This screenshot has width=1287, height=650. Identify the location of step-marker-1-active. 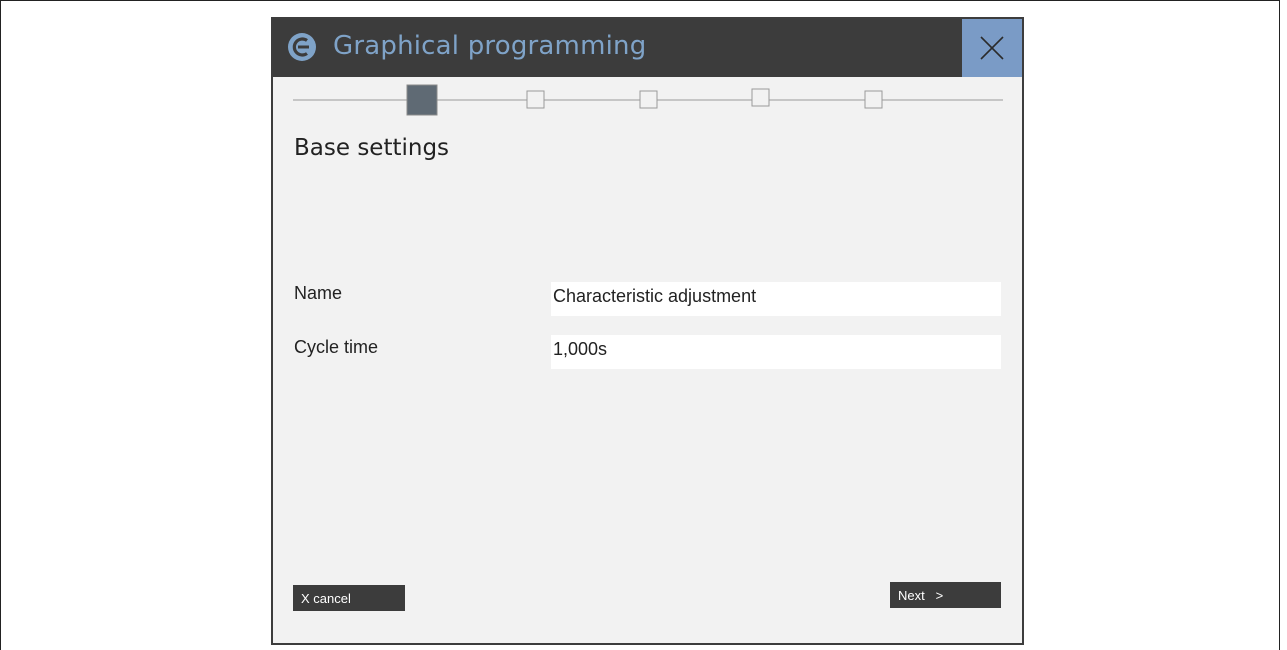
(422, 100).